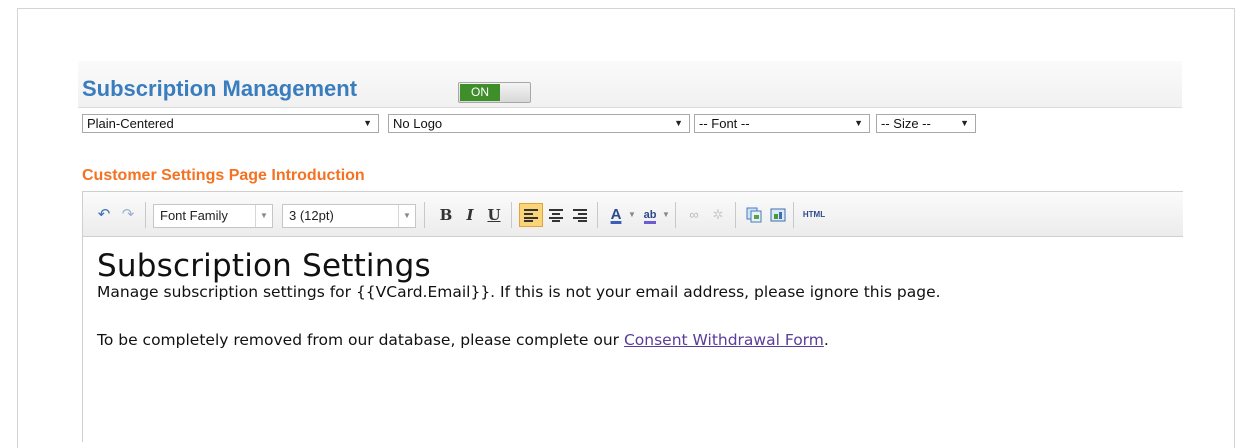 This screenshot has width=1254, height=448. Describe the element at coordinates (531, 215) in the screenshot. I see `align-left-icon` at that location.